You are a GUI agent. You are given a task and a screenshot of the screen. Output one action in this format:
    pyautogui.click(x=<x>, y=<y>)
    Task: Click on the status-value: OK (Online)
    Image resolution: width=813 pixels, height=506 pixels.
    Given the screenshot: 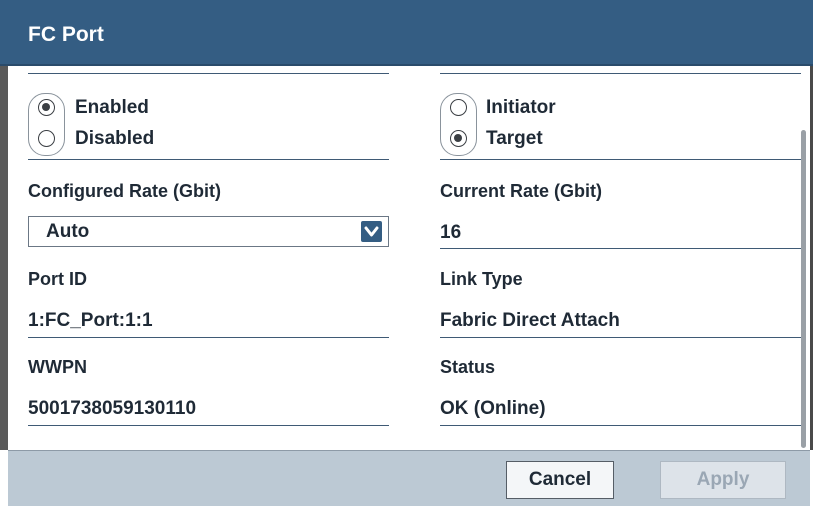 What is the action you would take?
    pyautogui.click(x=493, y=408)
    